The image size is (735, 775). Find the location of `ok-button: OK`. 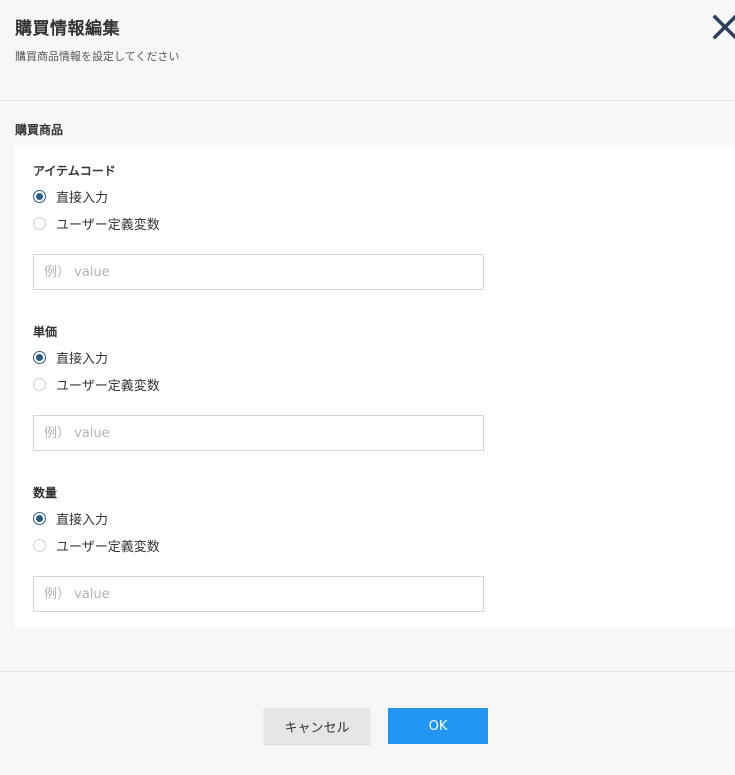

ok-button: OK is located at coordinates (438, 726).